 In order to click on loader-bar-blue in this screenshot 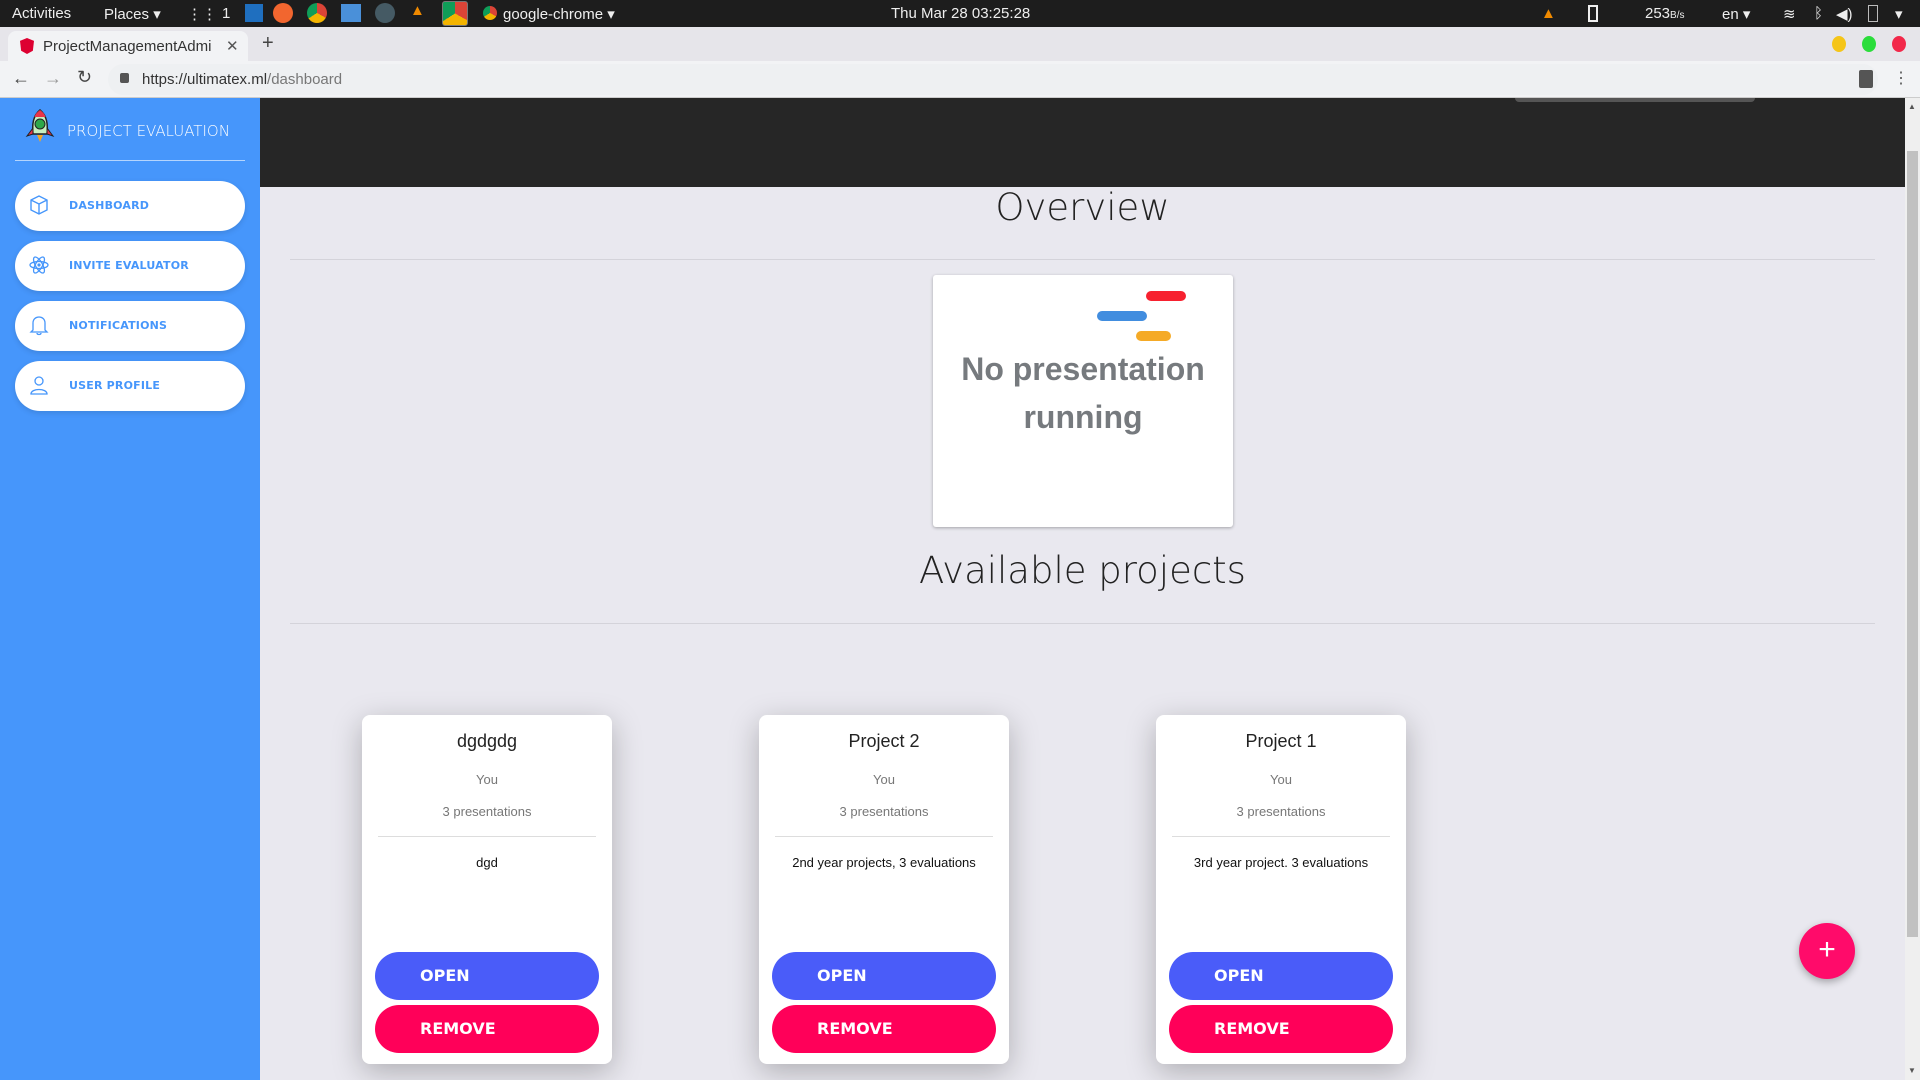, I will do `click(1122, 316)`.